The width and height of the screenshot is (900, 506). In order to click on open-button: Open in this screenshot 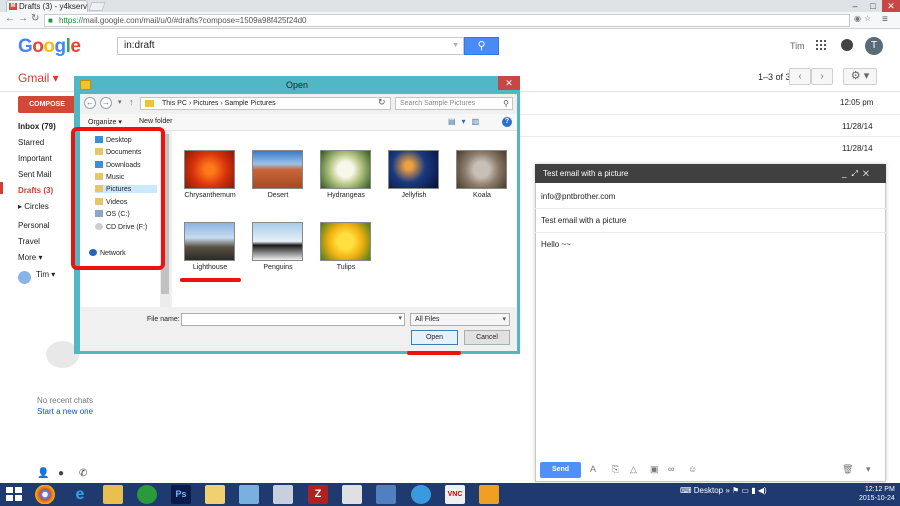, I will do `click(434, 337)`.